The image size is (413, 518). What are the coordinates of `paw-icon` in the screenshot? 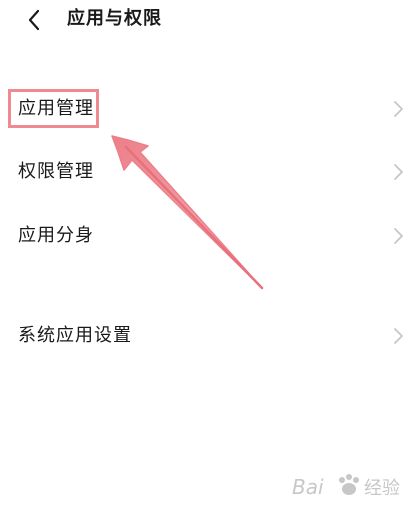 It's located at (349, 484).